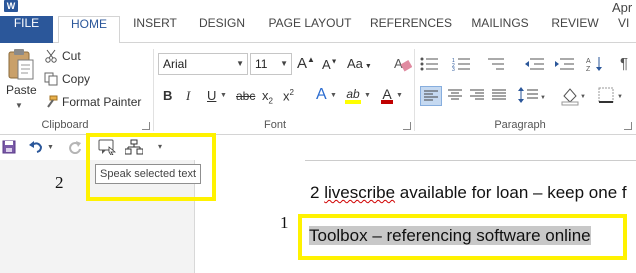  What do you see at coordinates (155, 29) in the screenshot?
I see `tab-insert: INSERT` at bounding box center [155, 29].